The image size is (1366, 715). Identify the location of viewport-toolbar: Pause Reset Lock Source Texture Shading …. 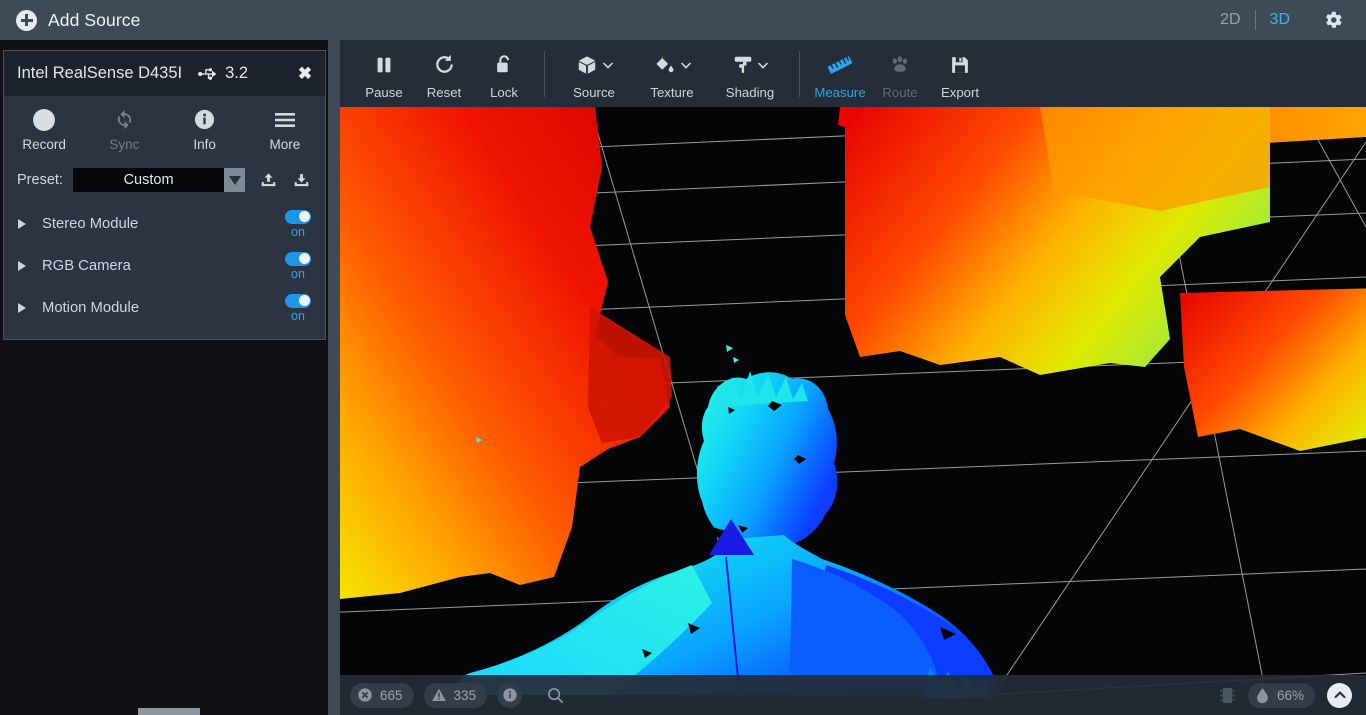
(853, 73).